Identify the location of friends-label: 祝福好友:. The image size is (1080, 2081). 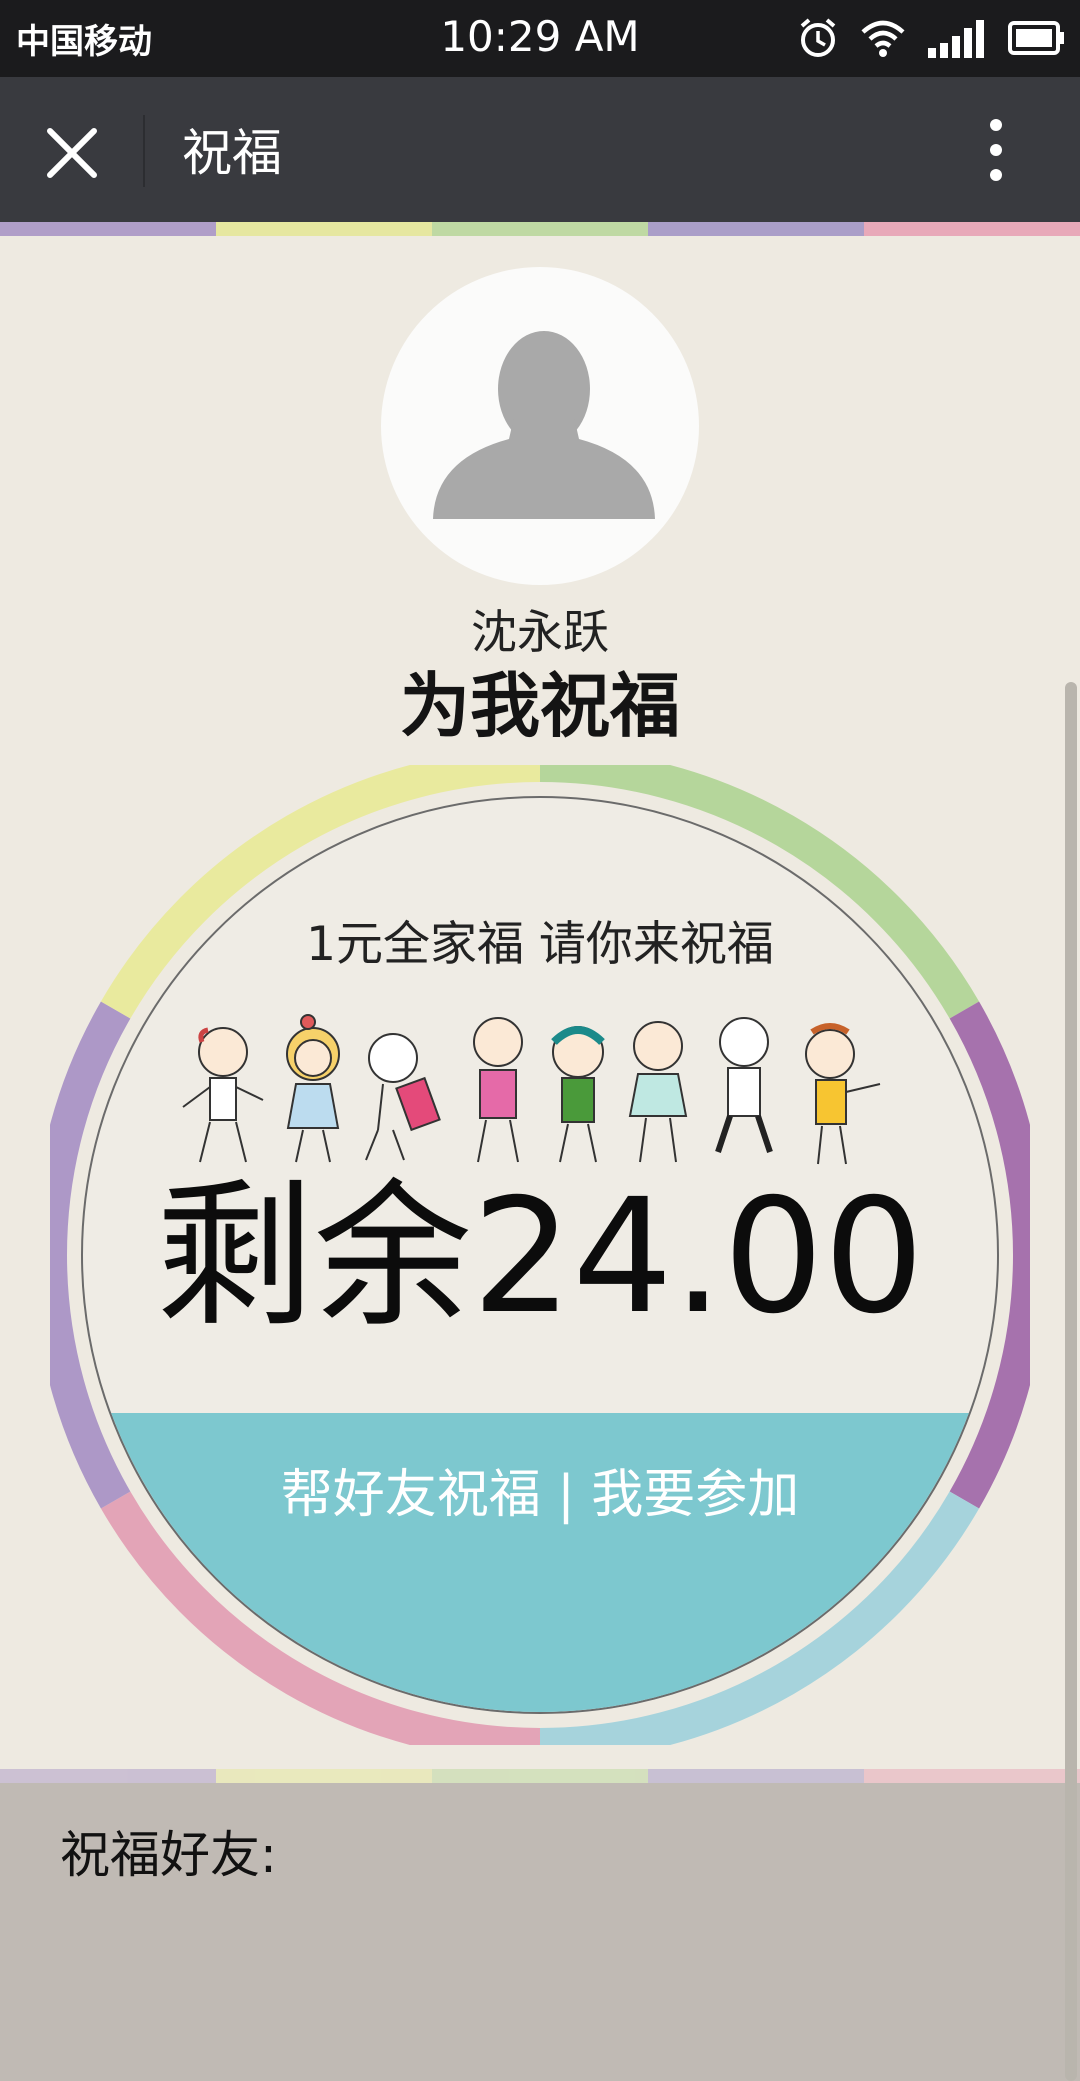
(168, 1855).